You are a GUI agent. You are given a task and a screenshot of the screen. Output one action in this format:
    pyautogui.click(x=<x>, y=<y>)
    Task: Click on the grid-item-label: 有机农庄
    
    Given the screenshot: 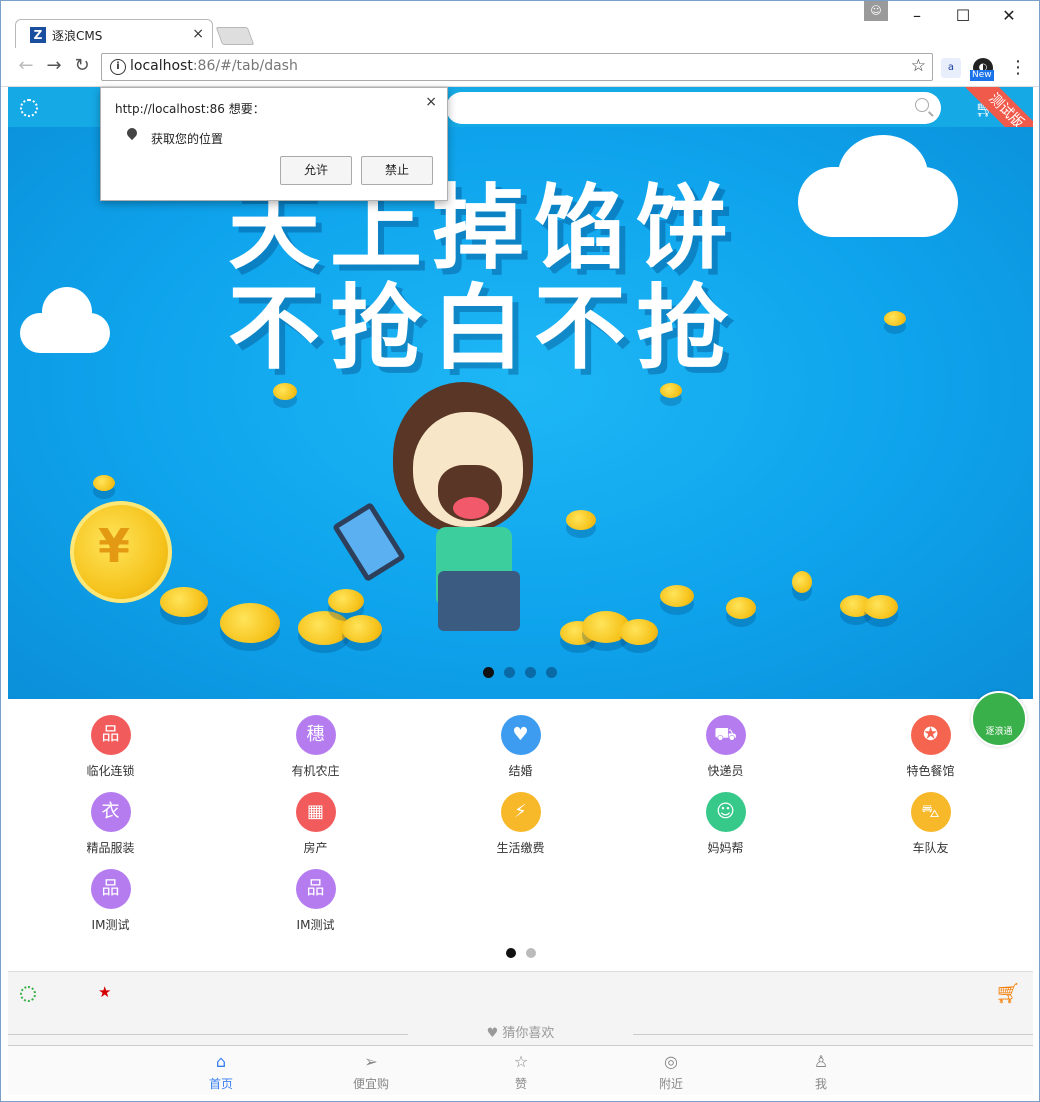 What is the action you would take?
    pyautogui.click(x=315, y=771)
    